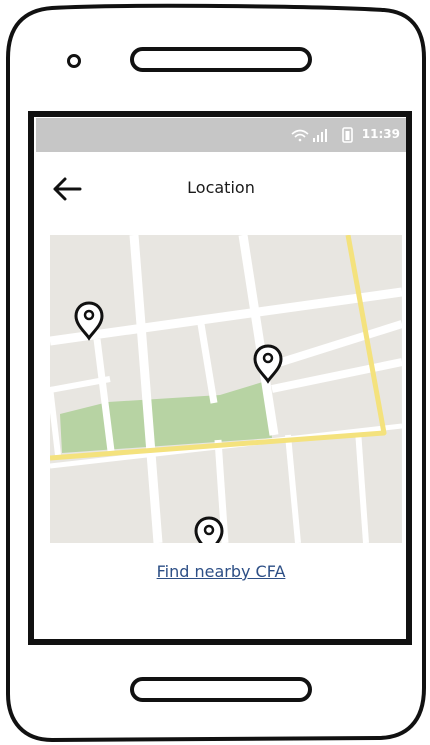  I want to click on page-title: Location, so click(221, 187).